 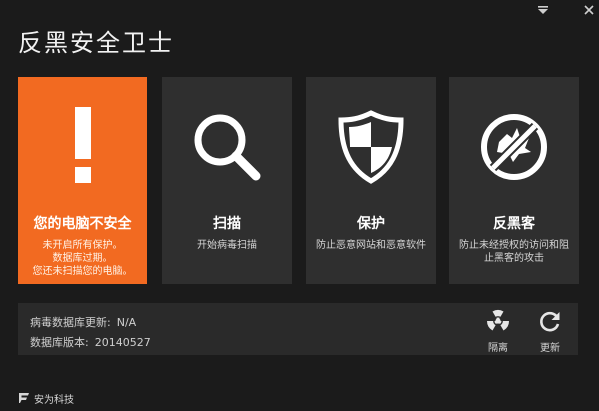 What do you see at coordinates (498, 320) in the screenshot?
I see `radiation-icon` at bounding box center [498, 320].